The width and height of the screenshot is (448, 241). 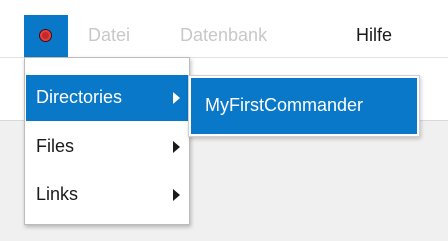 I want to click on submenu-item-myfirstcommander: MyFirstCommander, so click(x=304, y=106).